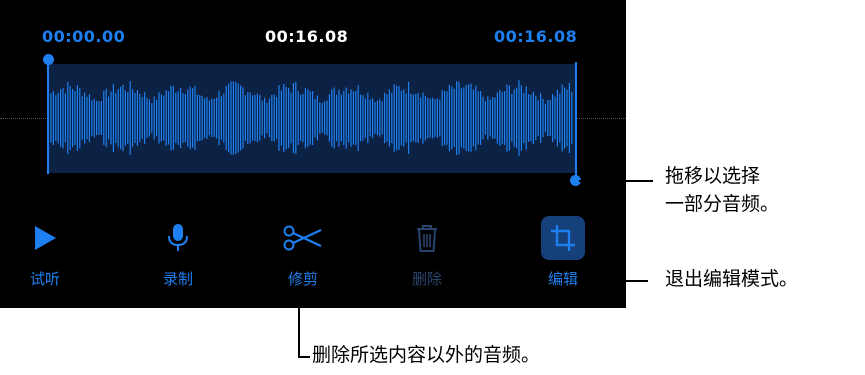 The width and height of the screenshot is (865, 375). What do you see at coordinates (302, 279) in the screenshot?
I see `trim-label: 修剪` at bounding box center [302, 279].